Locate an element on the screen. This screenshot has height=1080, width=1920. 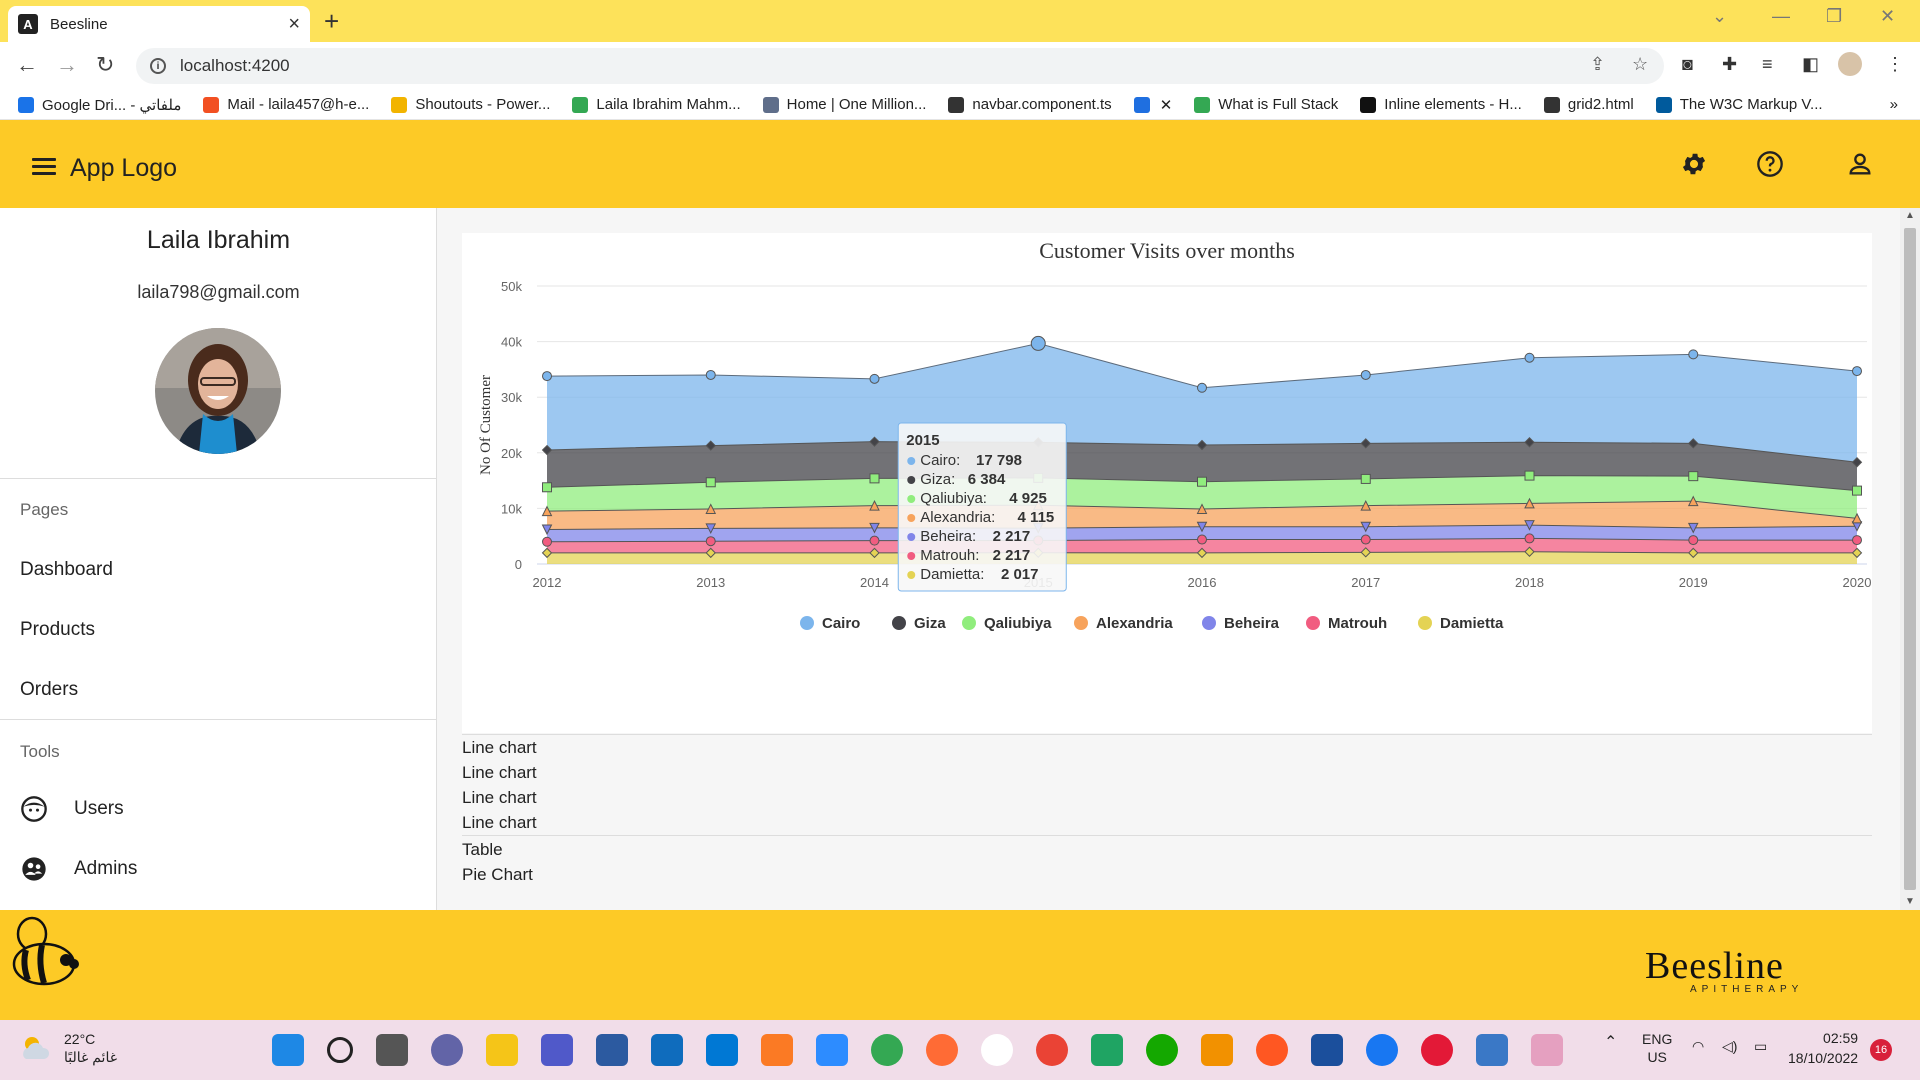
outlook-icon is located at coordinates (667, 1050).